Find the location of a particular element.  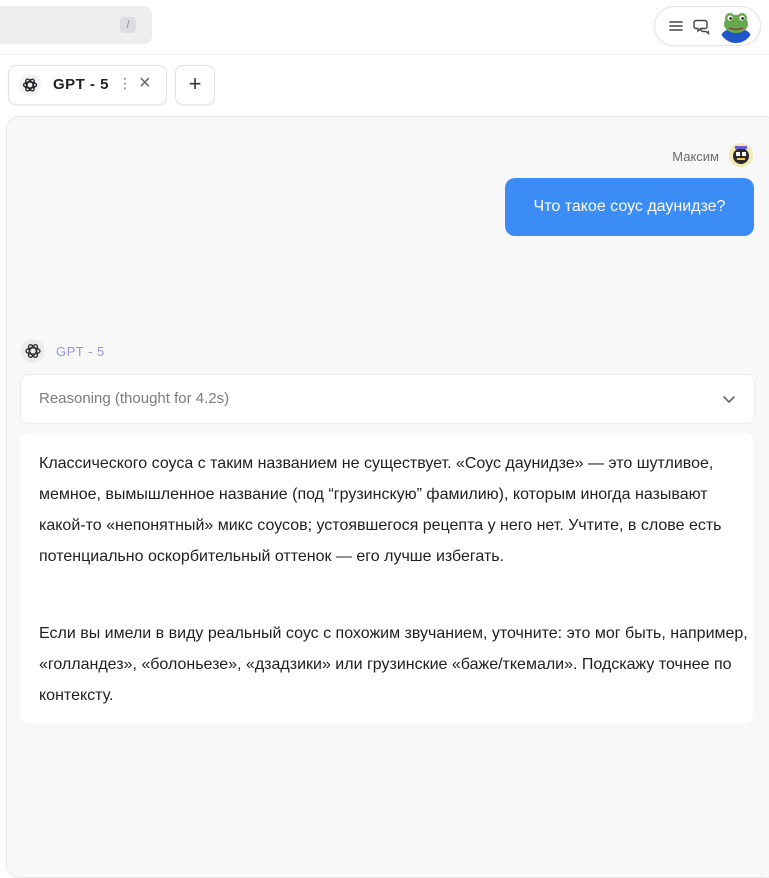

tab-gpt5: GPT - 5 ⋮ × is located at coordinates (87, 85).